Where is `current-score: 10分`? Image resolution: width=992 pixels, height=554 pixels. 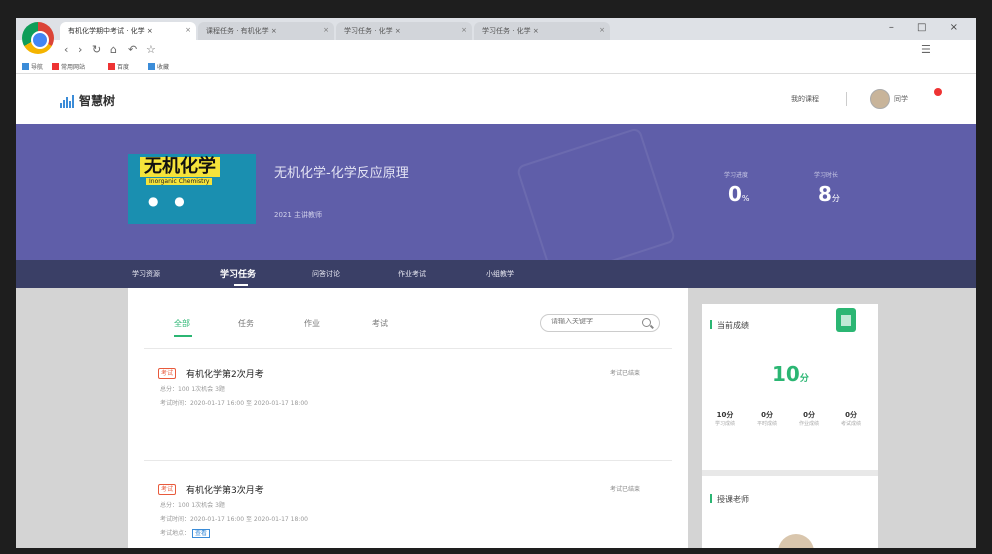
current-score: 10分 is located at coordinates (790, 374).